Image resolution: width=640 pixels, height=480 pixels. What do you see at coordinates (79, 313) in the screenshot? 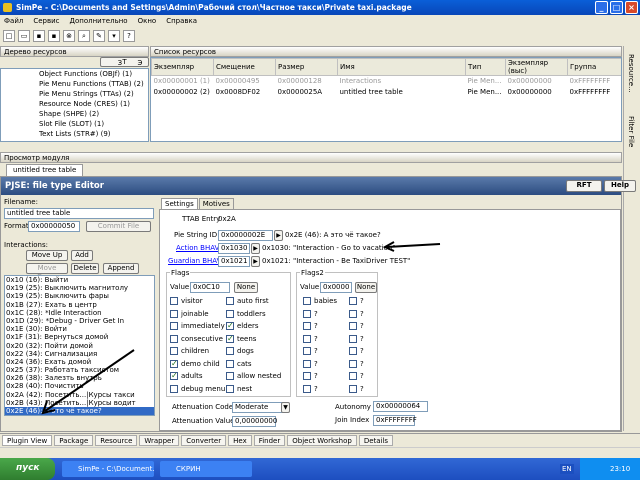
I see `list-item: 0x1C (28): *Idle Interaction` at bounding box center [79, 313].